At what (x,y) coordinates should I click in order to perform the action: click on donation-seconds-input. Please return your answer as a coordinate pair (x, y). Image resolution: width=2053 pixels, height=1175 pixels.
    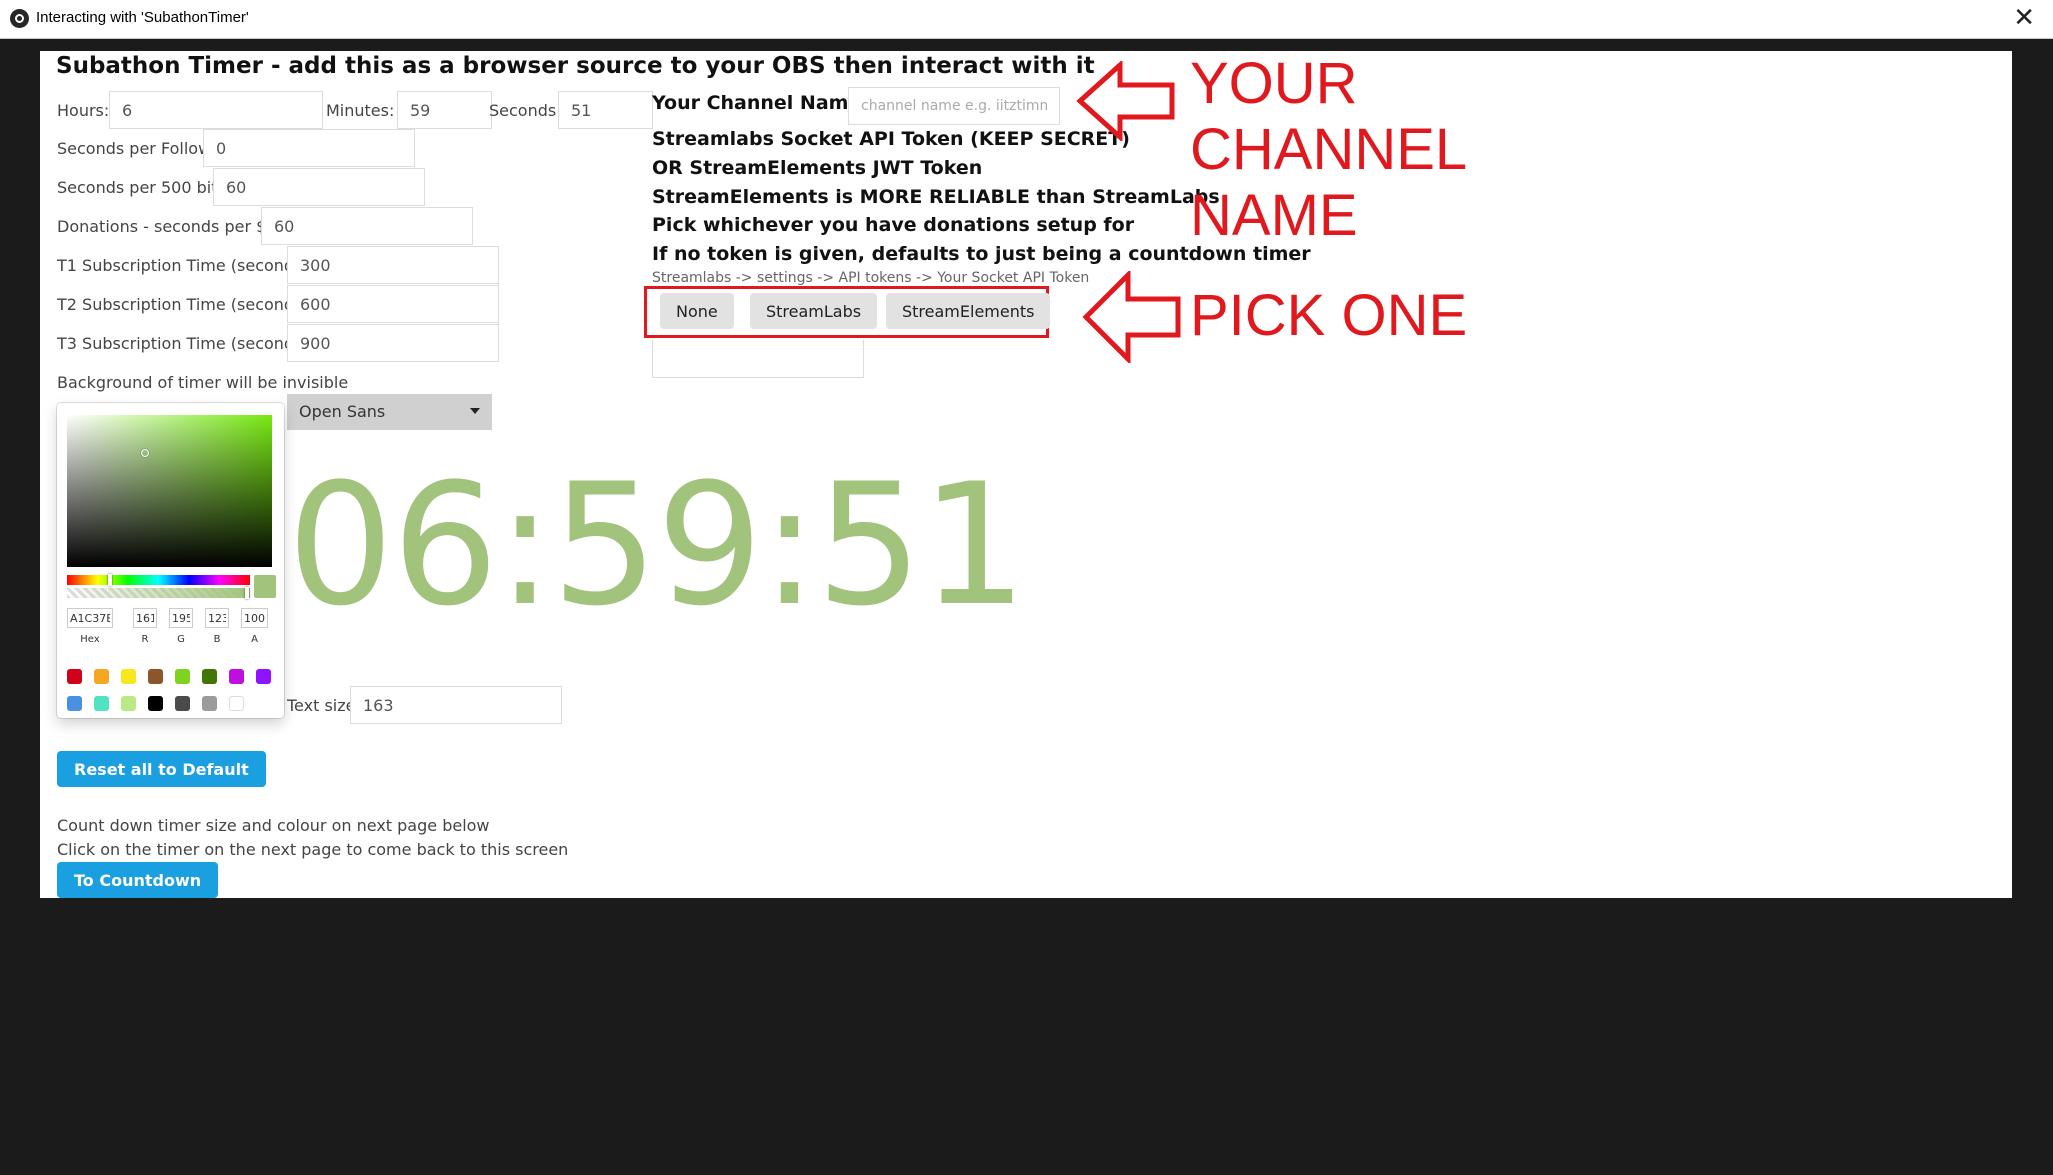
    Looking at the image, I should click on (367, 226).